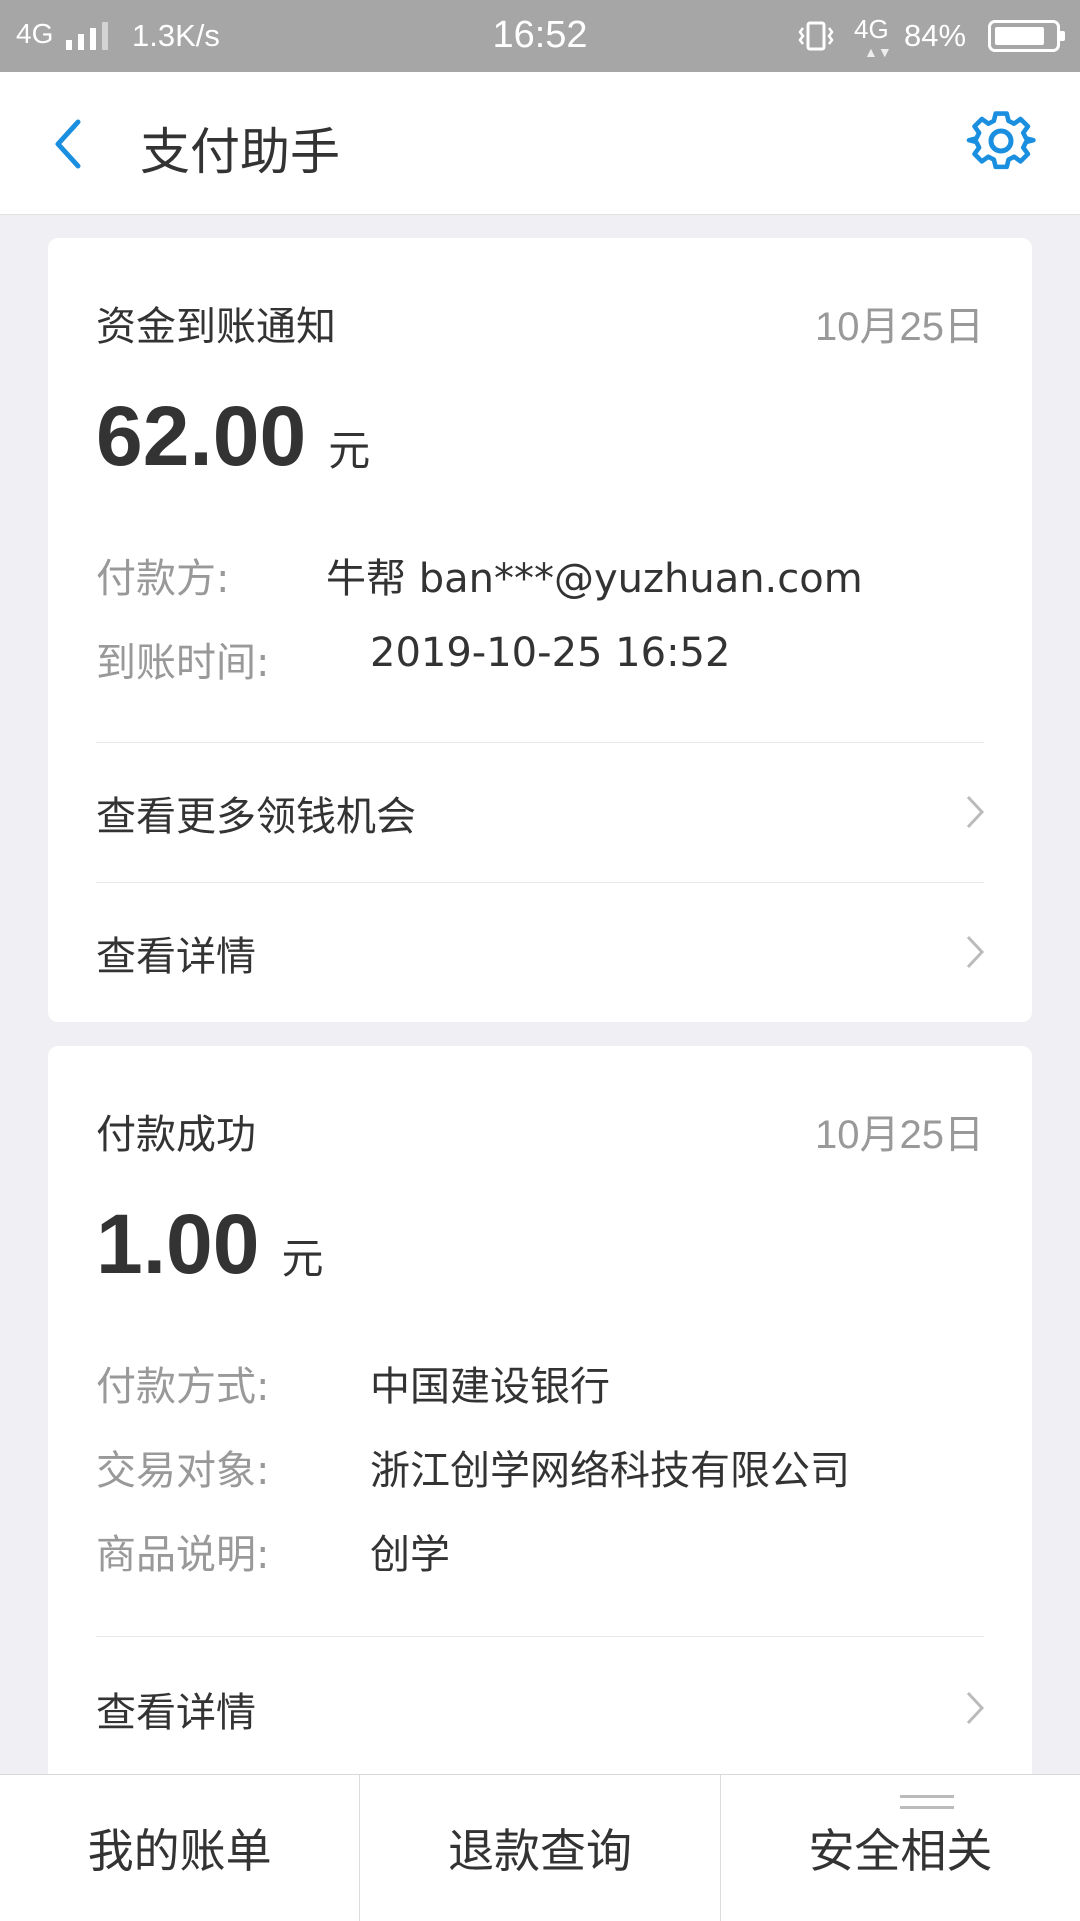 The image size is (1080, 1921). I want to click on field-label: 交易对象:, so click(183, 1471).